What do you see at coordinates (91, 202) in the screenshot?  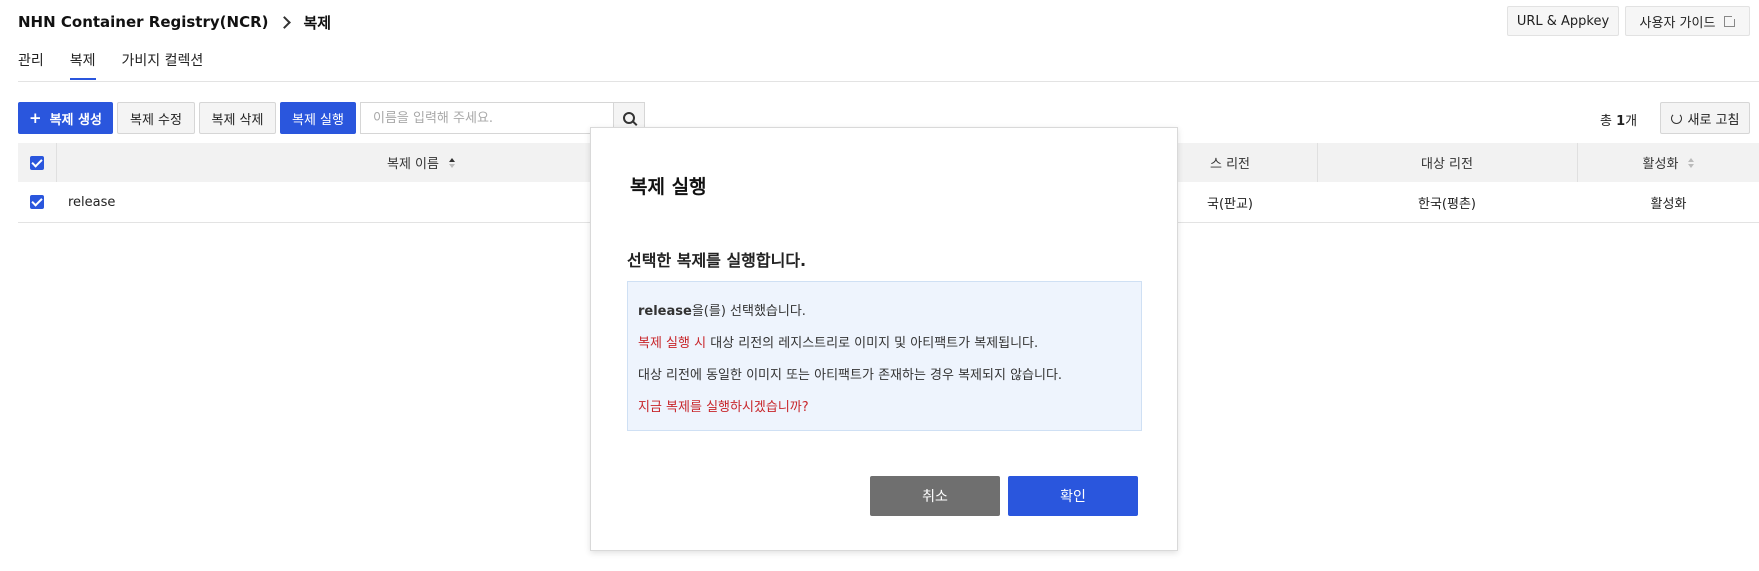 I see `row-name: release` at bounding box center [91, 202].